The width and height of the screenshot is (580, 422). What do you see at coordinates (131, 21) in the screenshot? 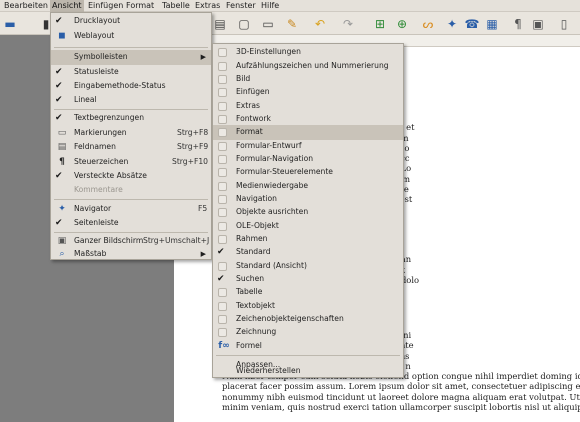
I see `menu-item-drucklayout: ✔ Drucklayout` at bounding box center [131, 21].